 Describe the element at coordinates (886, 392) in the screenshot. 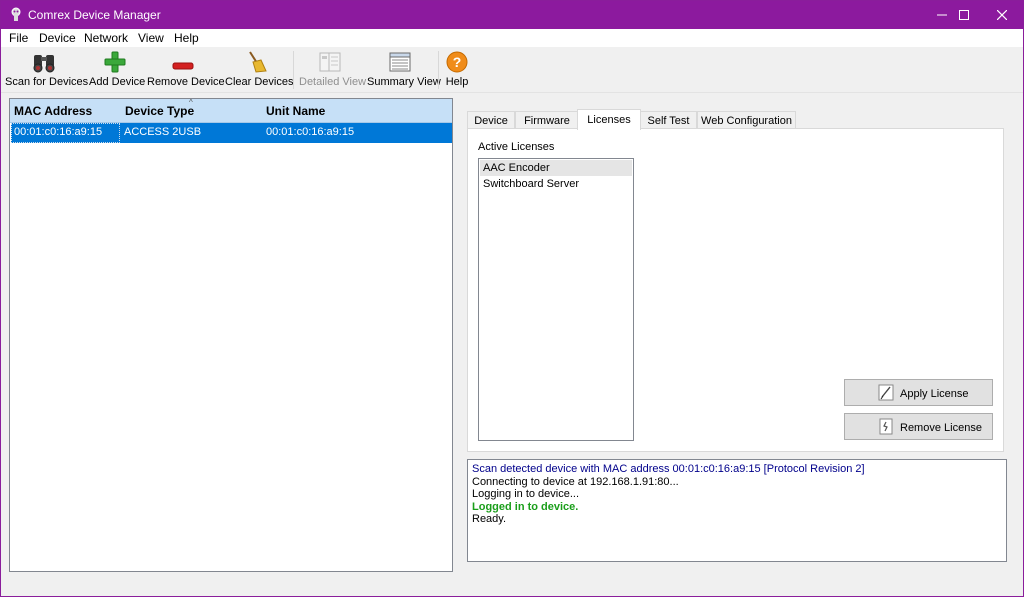

I see `apply-license-icon` at that location.